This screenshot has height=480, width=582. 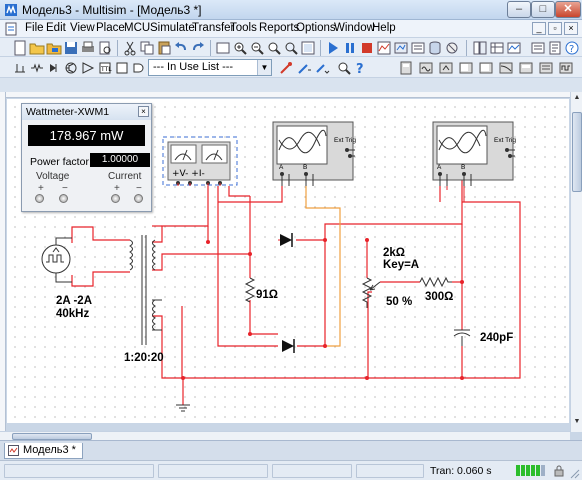 What do you see at coordinates (240, 48) in the screenshot?
I see `zoom-in-icon` at bounding box center [240, 48].